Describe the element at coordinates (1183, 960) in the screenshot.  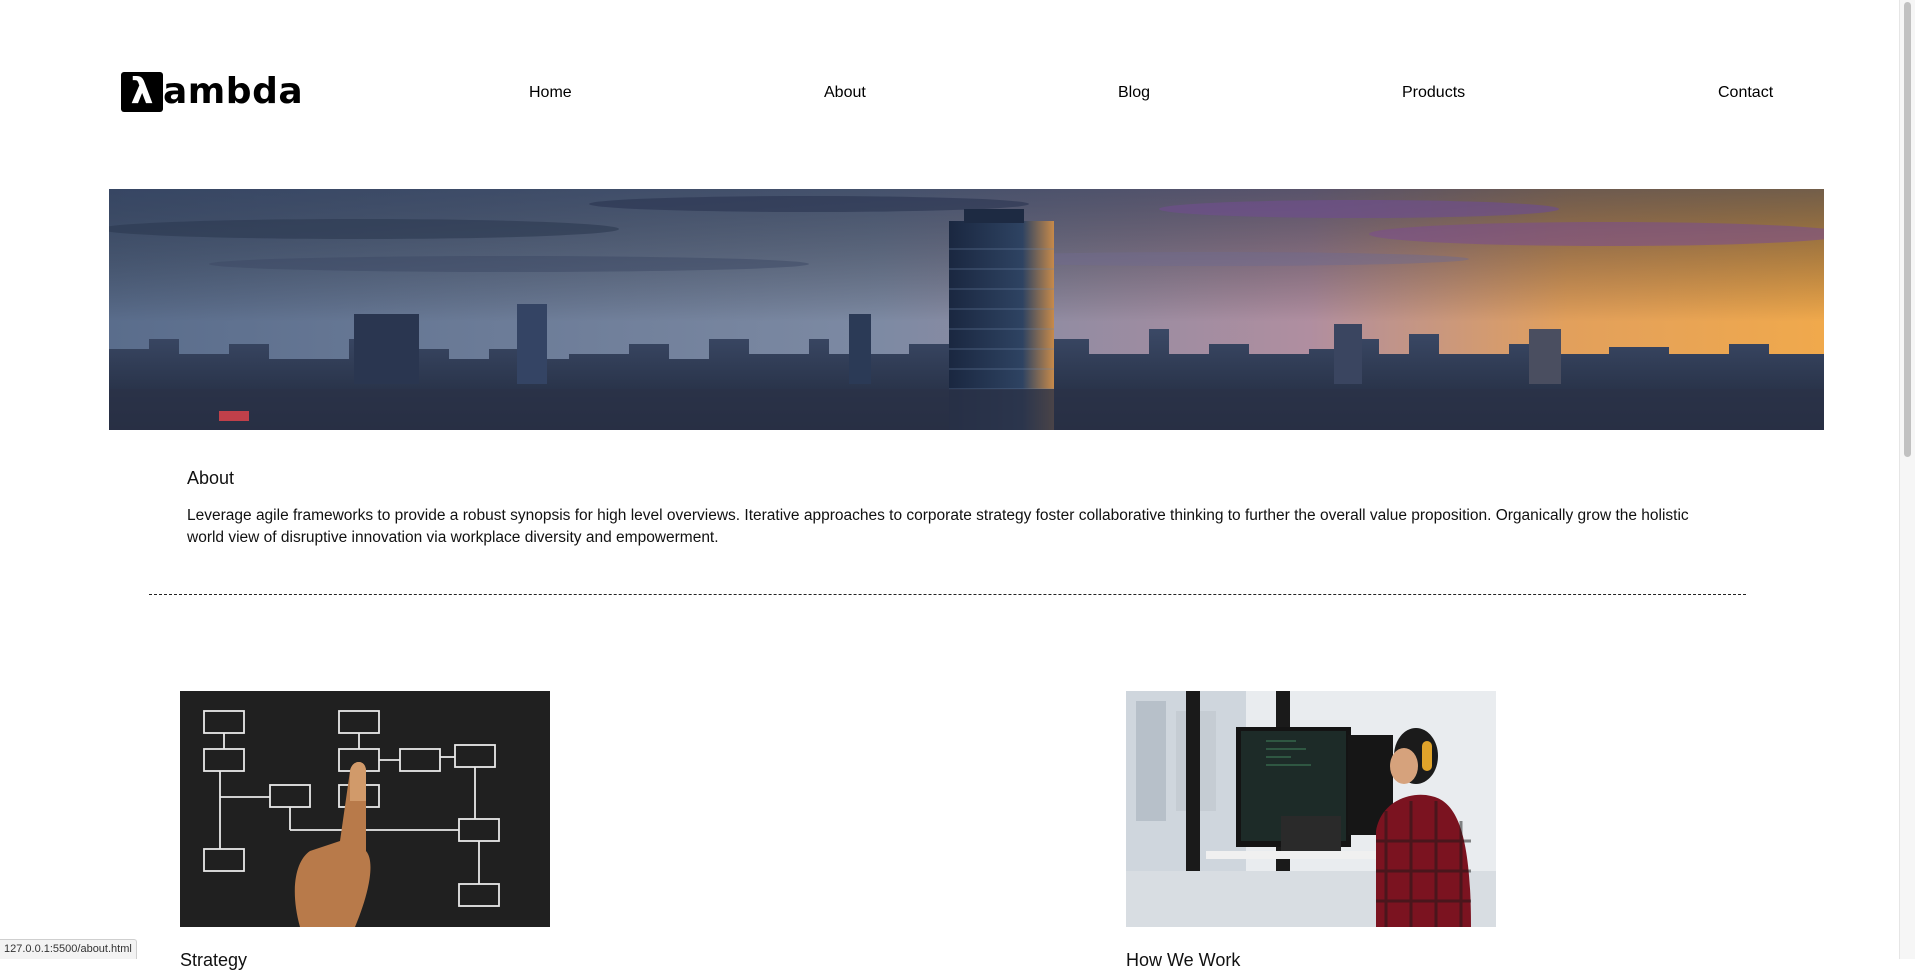
I see `how-we-work-title: How We Work` at that location.